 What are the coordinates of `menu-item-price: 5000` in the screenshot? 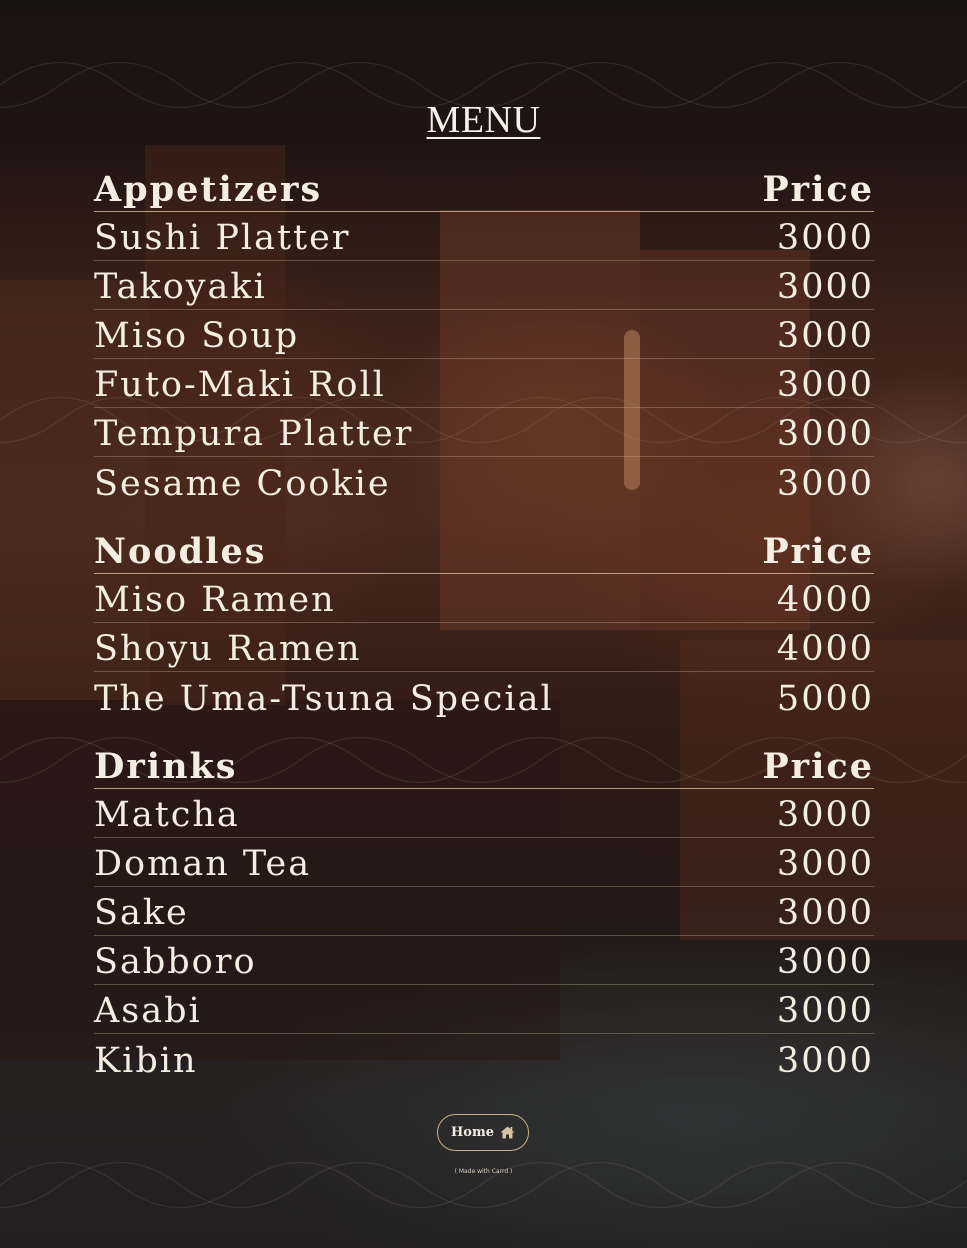 It's located at (825, 699).